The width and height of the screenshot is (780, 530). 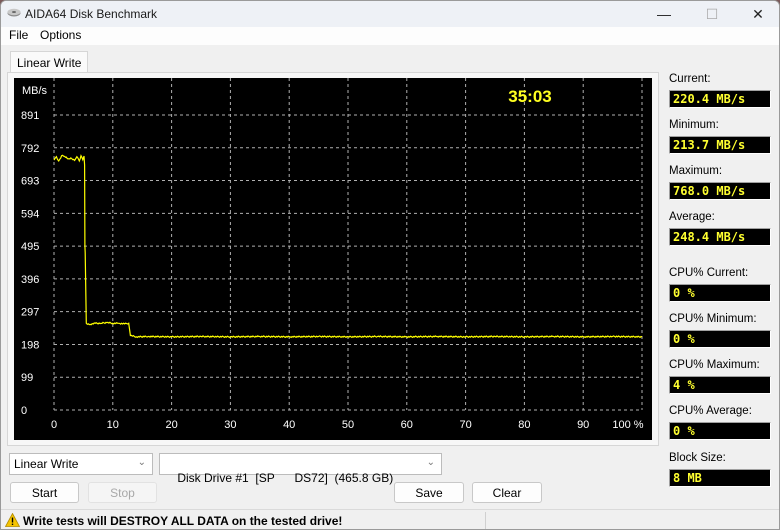 I want to click on stat-value-cpu-pct-minimum: 0 %, so click(x=720, y=339).